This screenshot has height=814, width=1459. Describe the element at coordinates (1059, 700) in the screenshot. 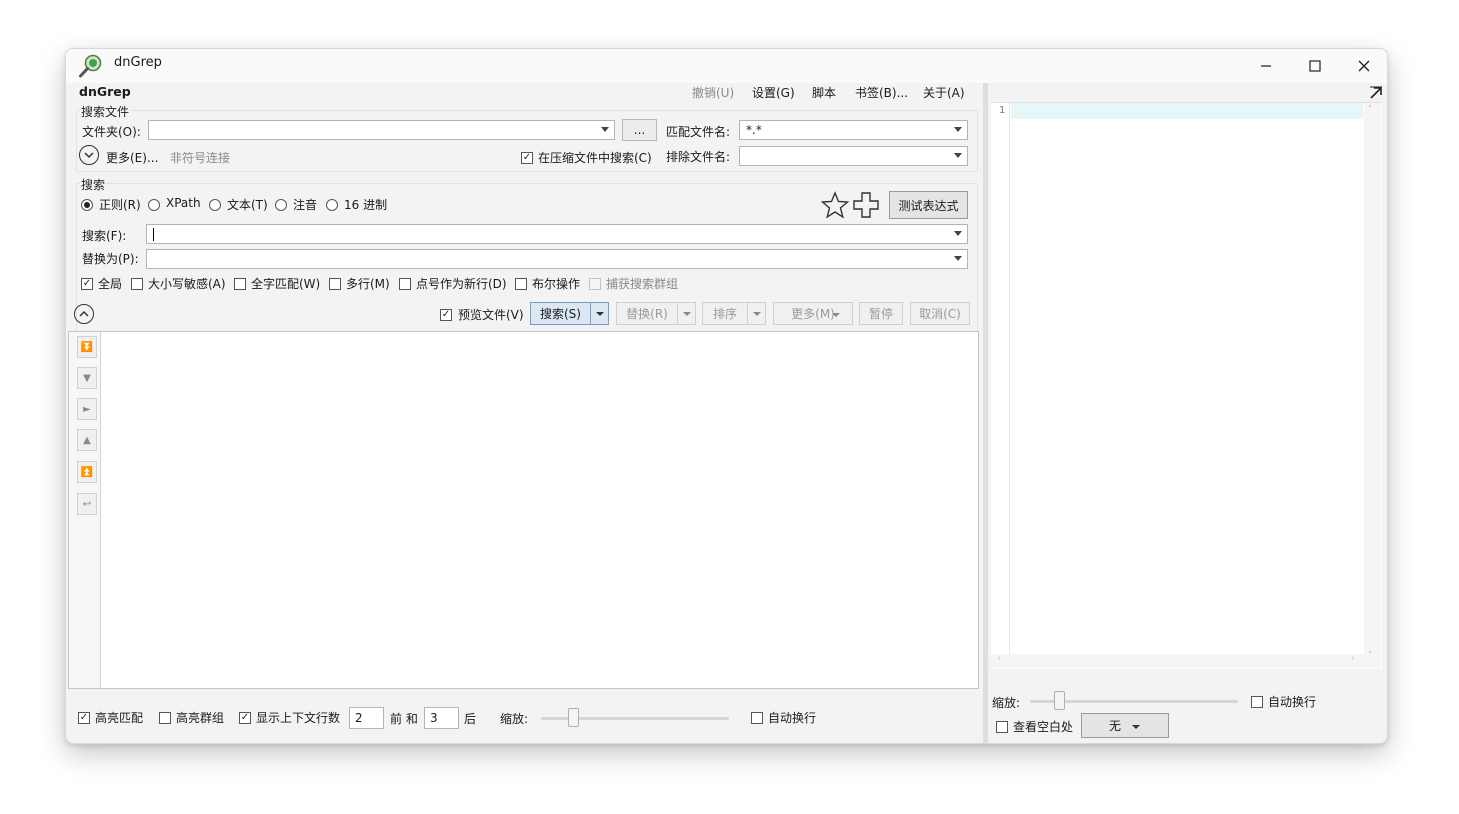

I see `preview-zoom-slider-thumb` at that location.